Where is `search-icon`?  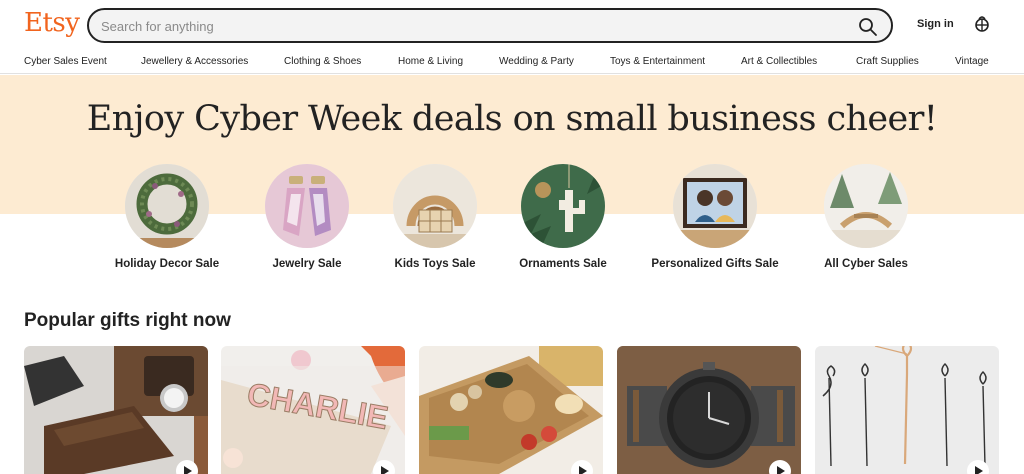
search-icon is located at coordinates (868, 27).